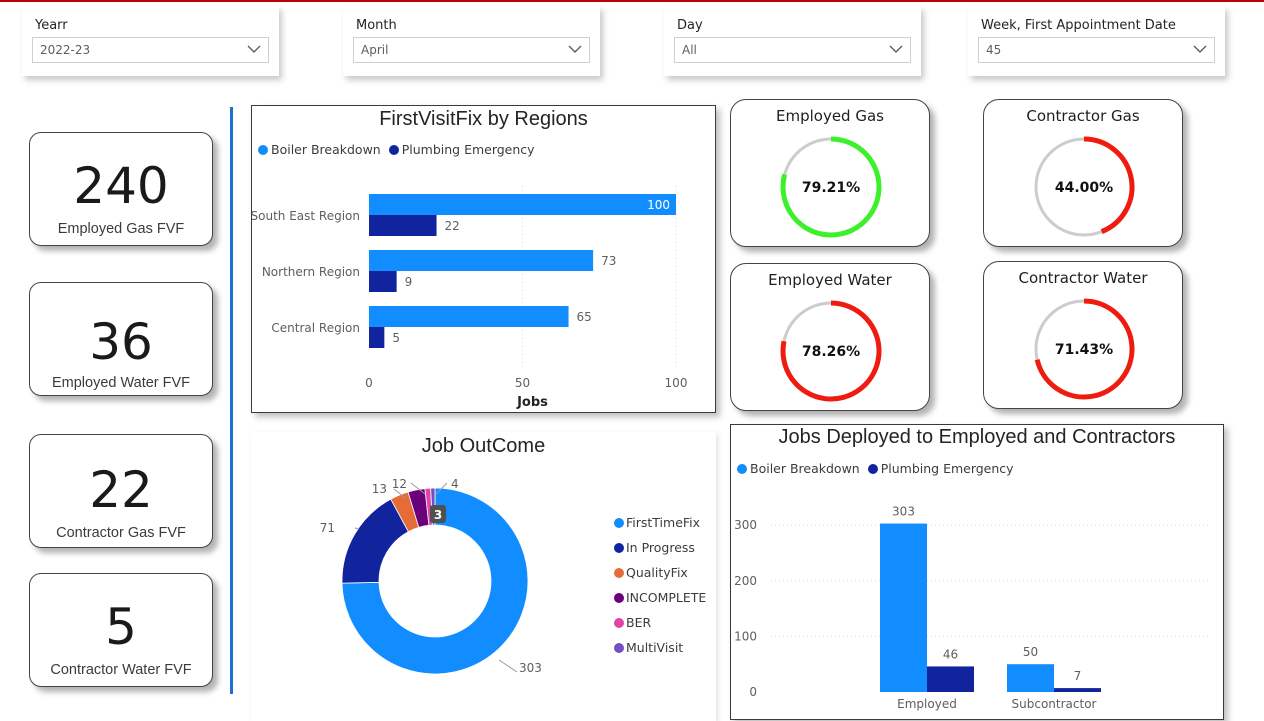 This screenshot has height=721, width=1264. I want to click on category-label: Employed, so click(927, 704).